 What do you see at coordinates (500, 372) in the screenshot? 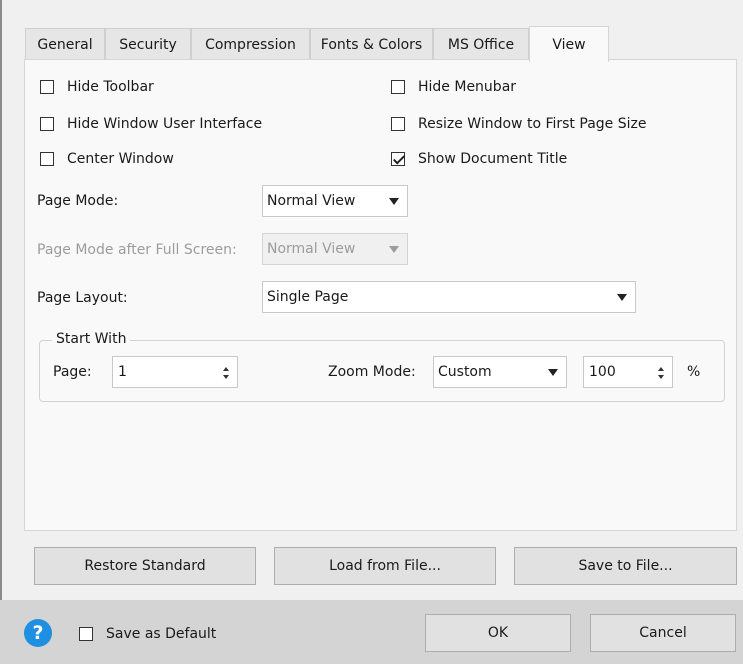
I see `zoom-mode-select: Custom` at bounding box center [500, 372].